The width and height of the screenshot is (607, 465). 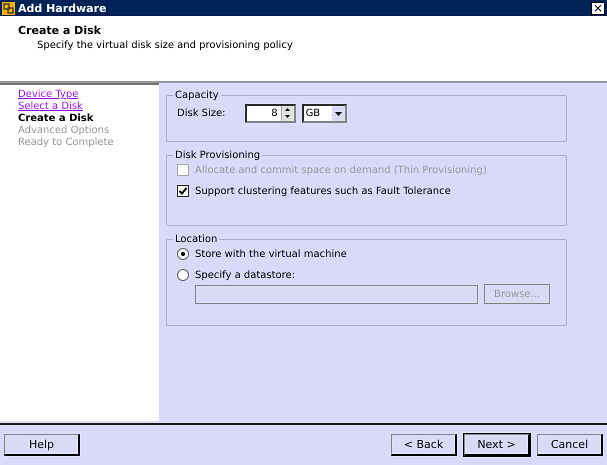 I want to click on wizard-step: Device Type, so click(x=48, y=94).